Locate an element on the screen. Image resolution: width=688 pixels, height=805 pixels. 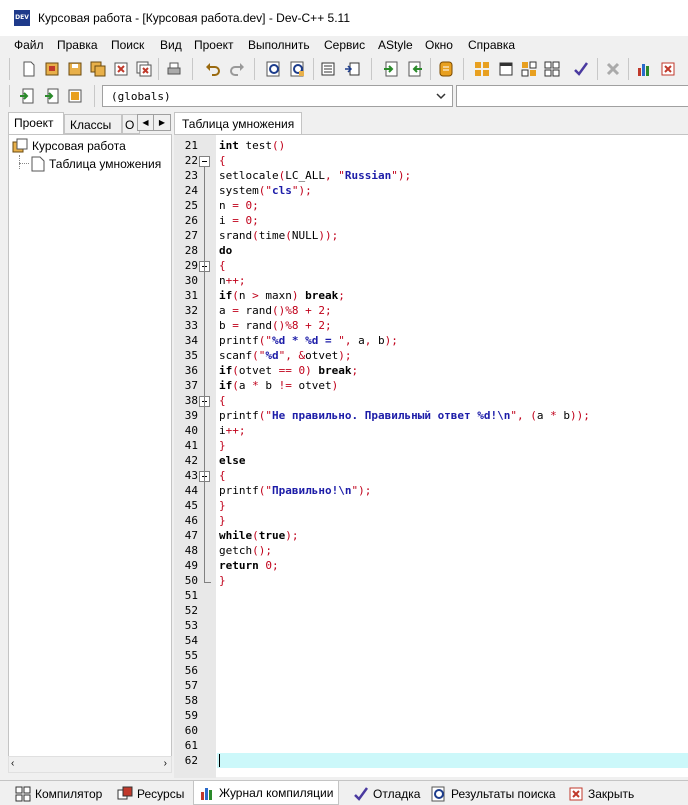
line-number: 22 is located at coordinates (191, 160).